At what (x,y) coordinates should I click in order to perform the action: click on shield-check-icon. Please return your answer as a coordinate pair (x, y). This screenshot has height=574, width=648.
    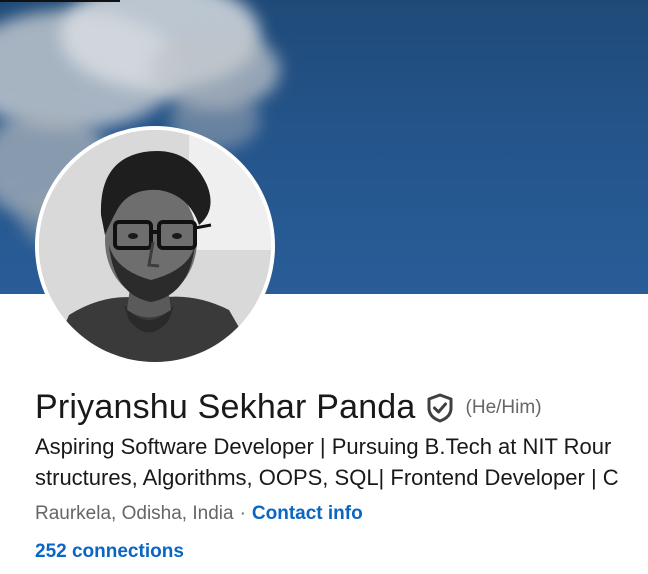
    Looking at the image, I should click on (440, 408).